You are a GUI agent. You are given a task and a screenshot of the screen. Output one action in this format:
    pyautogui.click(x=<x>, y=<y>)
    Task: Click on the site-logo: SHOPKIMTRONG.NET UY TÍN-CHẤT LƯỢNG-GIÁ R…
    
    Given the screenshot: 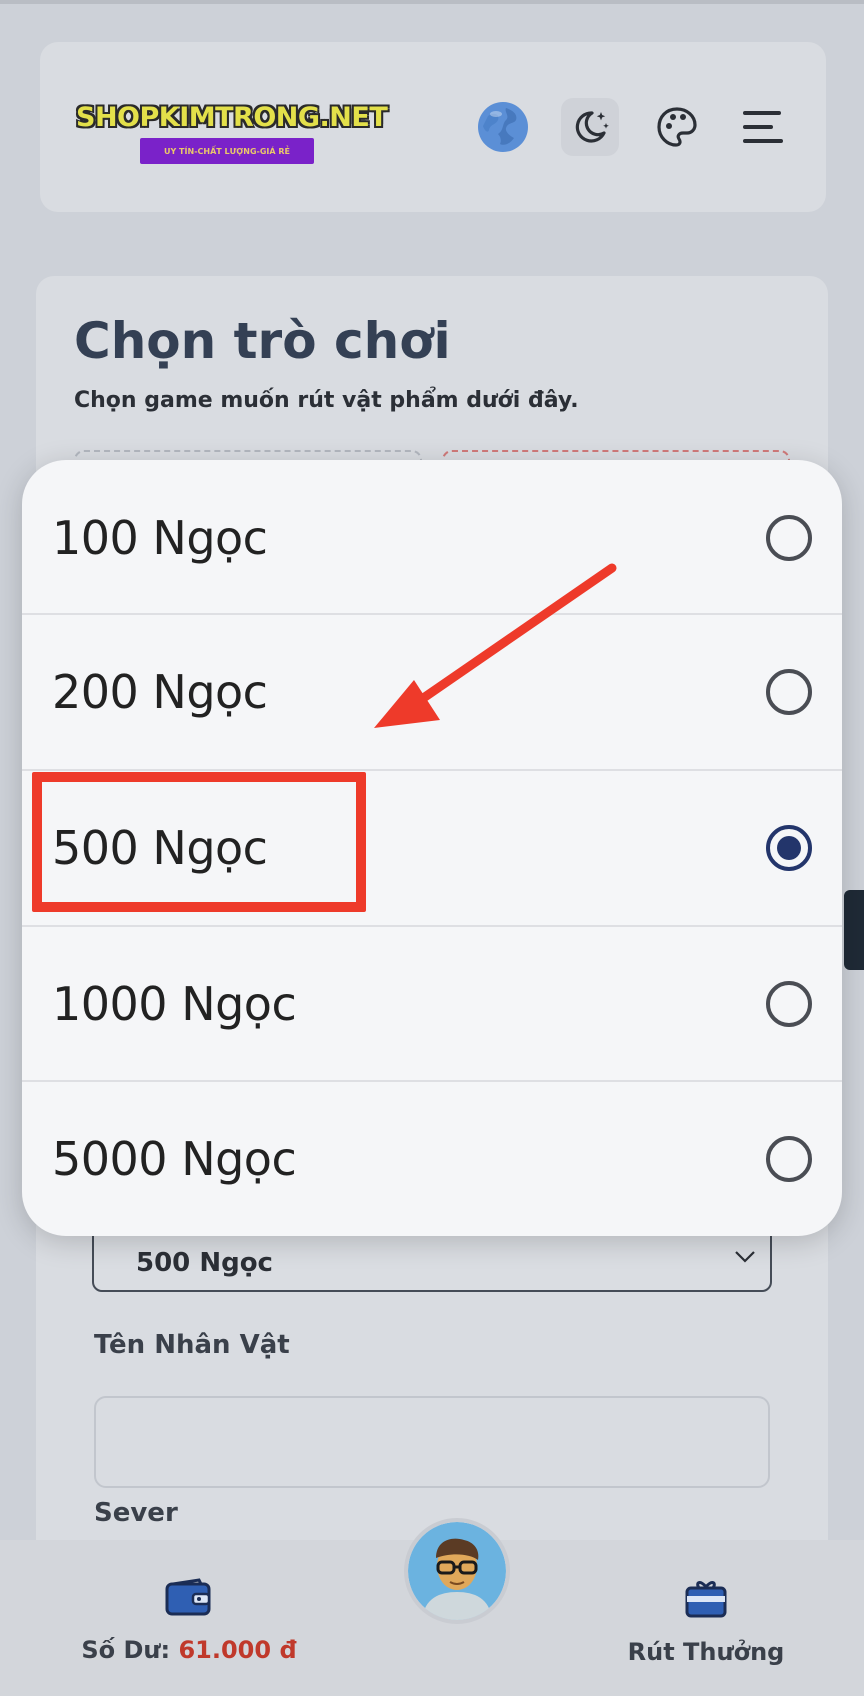 What is the action you would take?
    pyautogui.click(x=232, y=133)
    